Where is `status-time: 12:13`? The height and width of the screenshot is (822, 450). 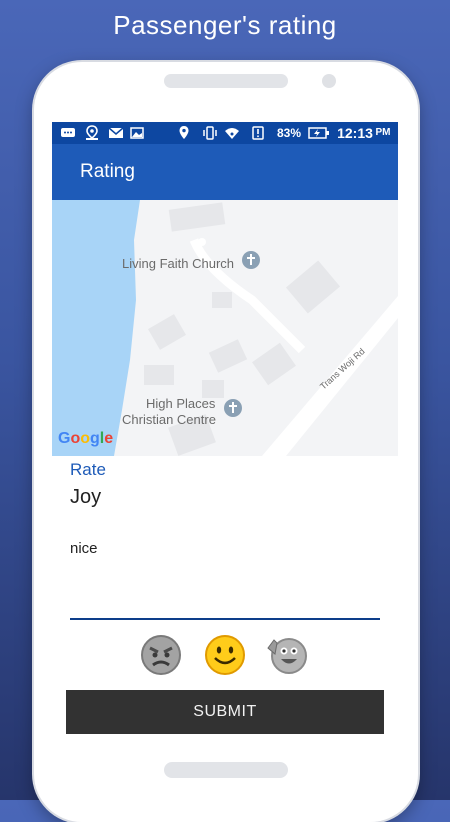 status-time: 12:13 is located at coordinates (355, 133).